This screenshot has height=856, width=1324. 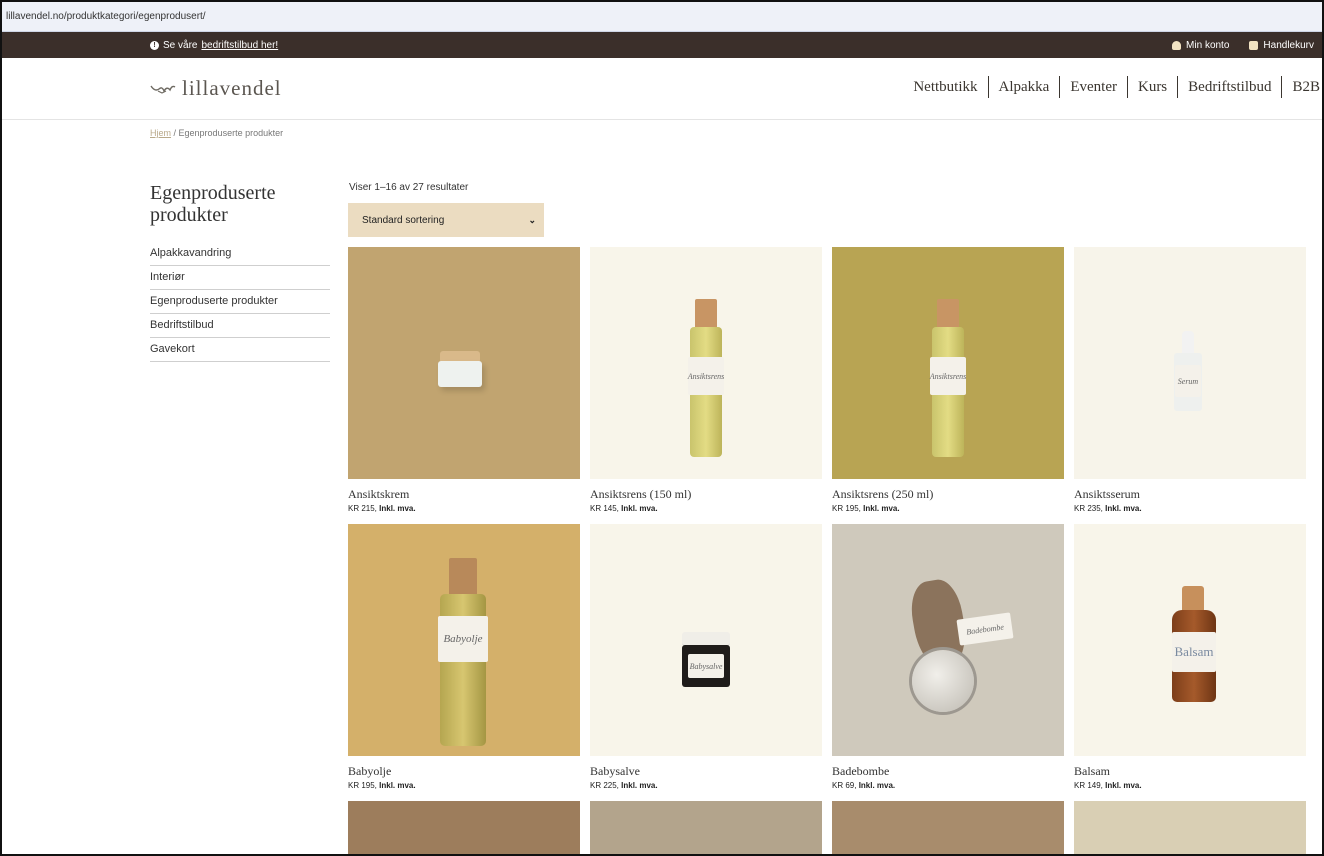 I want to click on product-image: Badebombe, so click(x=948, y=640).